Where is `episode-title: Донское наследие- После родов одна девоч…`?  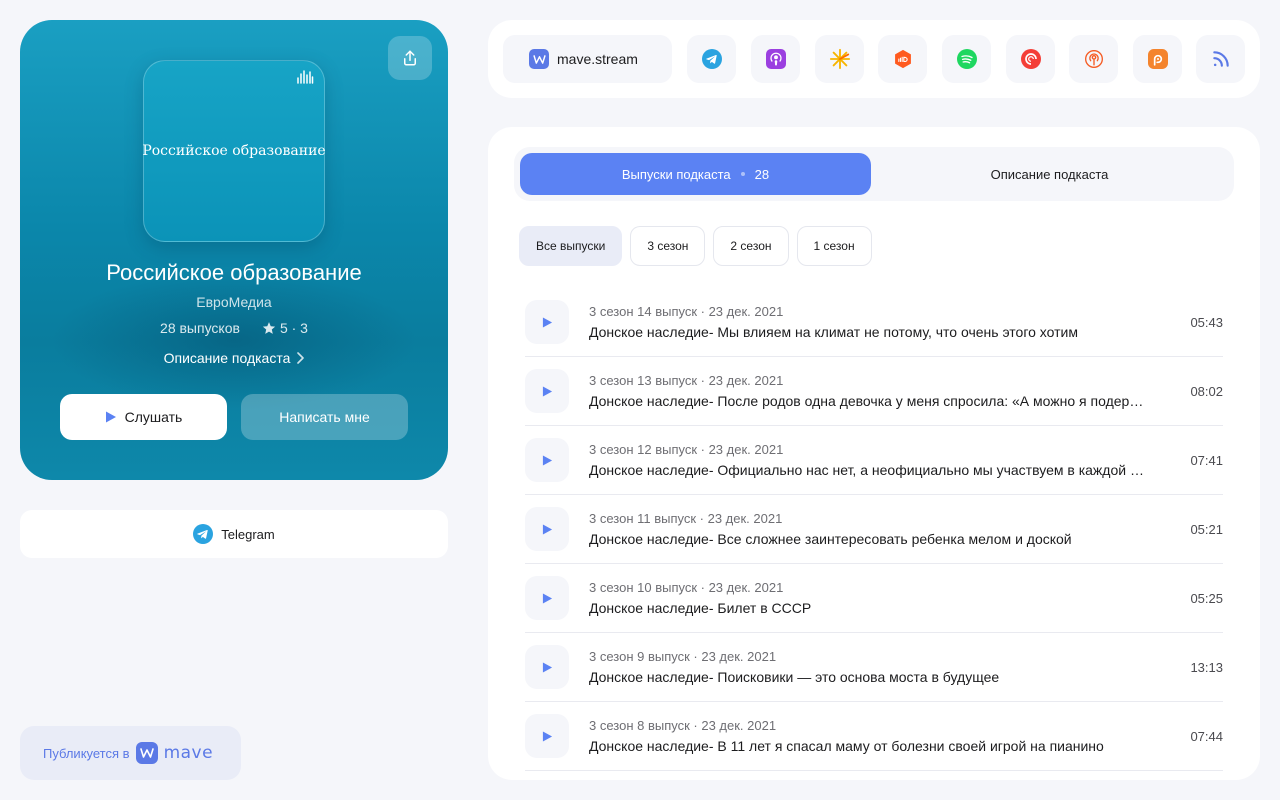 episode-title: Донское наследие- После родов одна девоч… is located at coordinates (869, 401).